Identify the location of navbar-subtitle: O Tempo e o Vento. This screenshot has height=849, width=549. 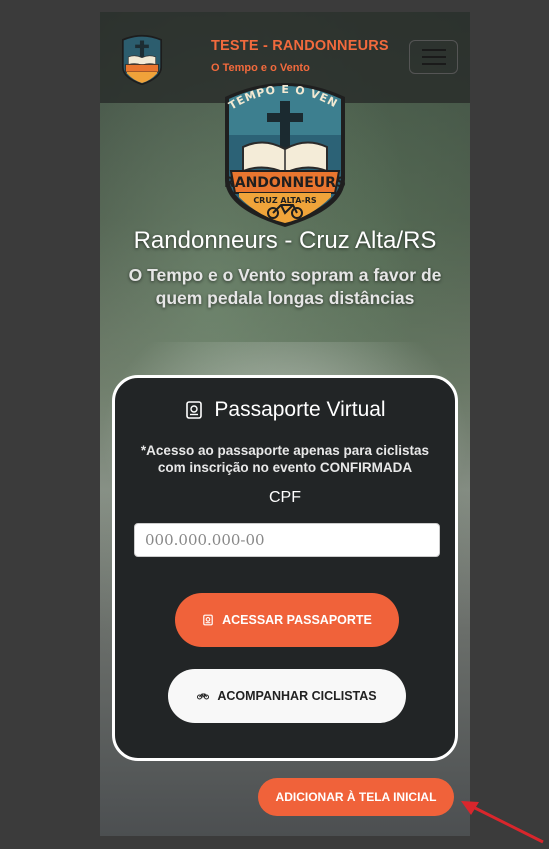
(260, 68).